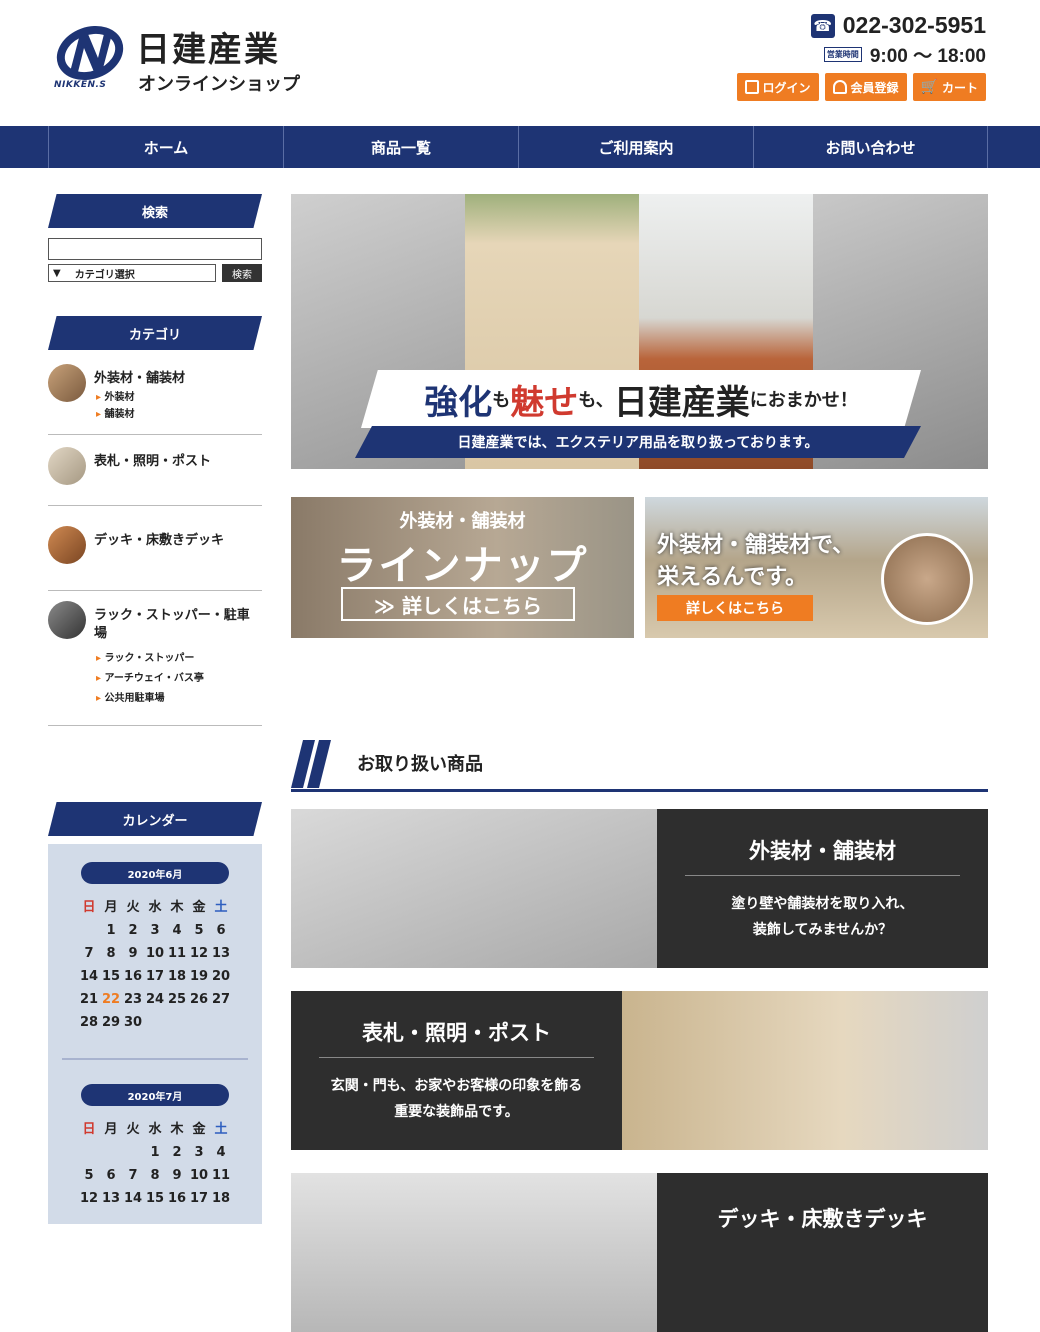 The image size is (1040, 1332). Describe the element at coordinates (456, 1033) in the screenshot. I see `product-title: 表札・照明・ポスト` at that location.